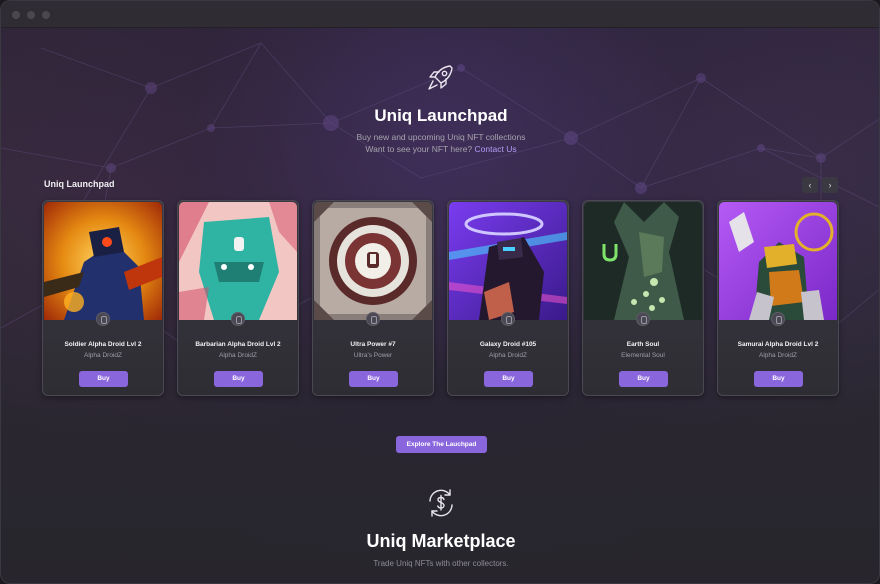 Image resolution: width=880 pixels, height=584 pixels. I want to click on marketplace-subtitle: Trade Uniq NFTs with other collectors., so click(441, 563).